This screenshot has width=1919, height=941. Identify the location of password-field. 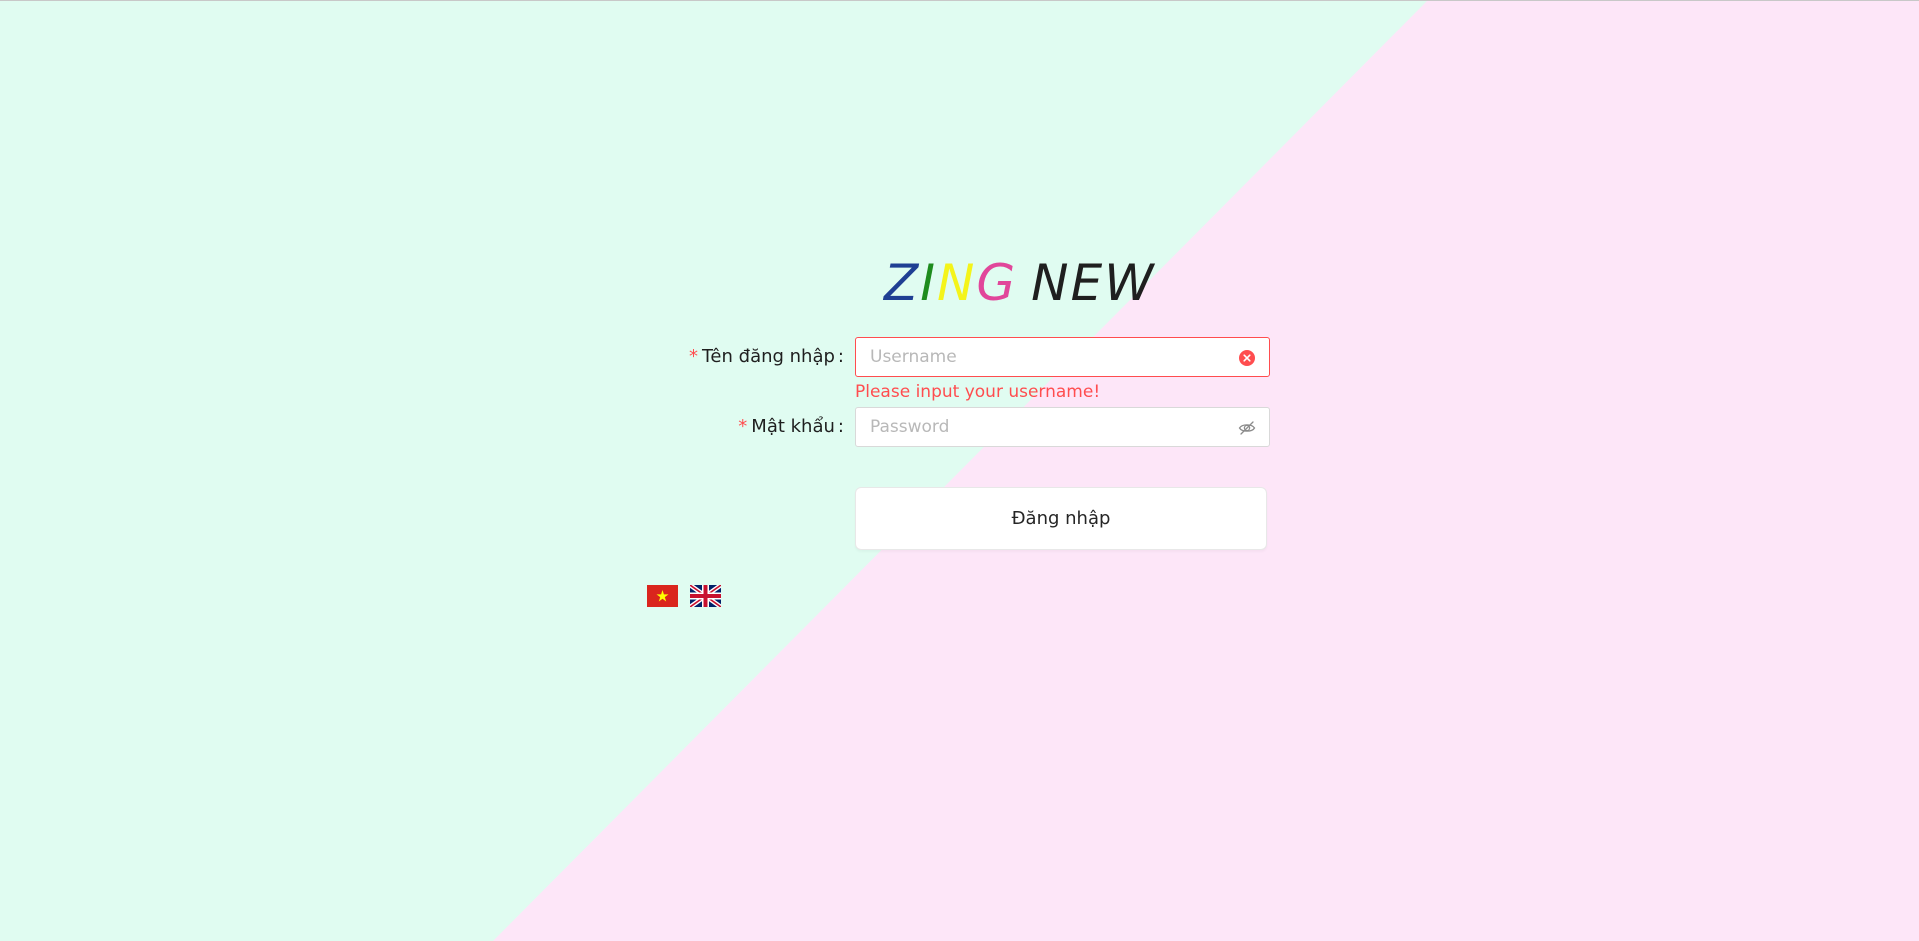
(1062, 427).